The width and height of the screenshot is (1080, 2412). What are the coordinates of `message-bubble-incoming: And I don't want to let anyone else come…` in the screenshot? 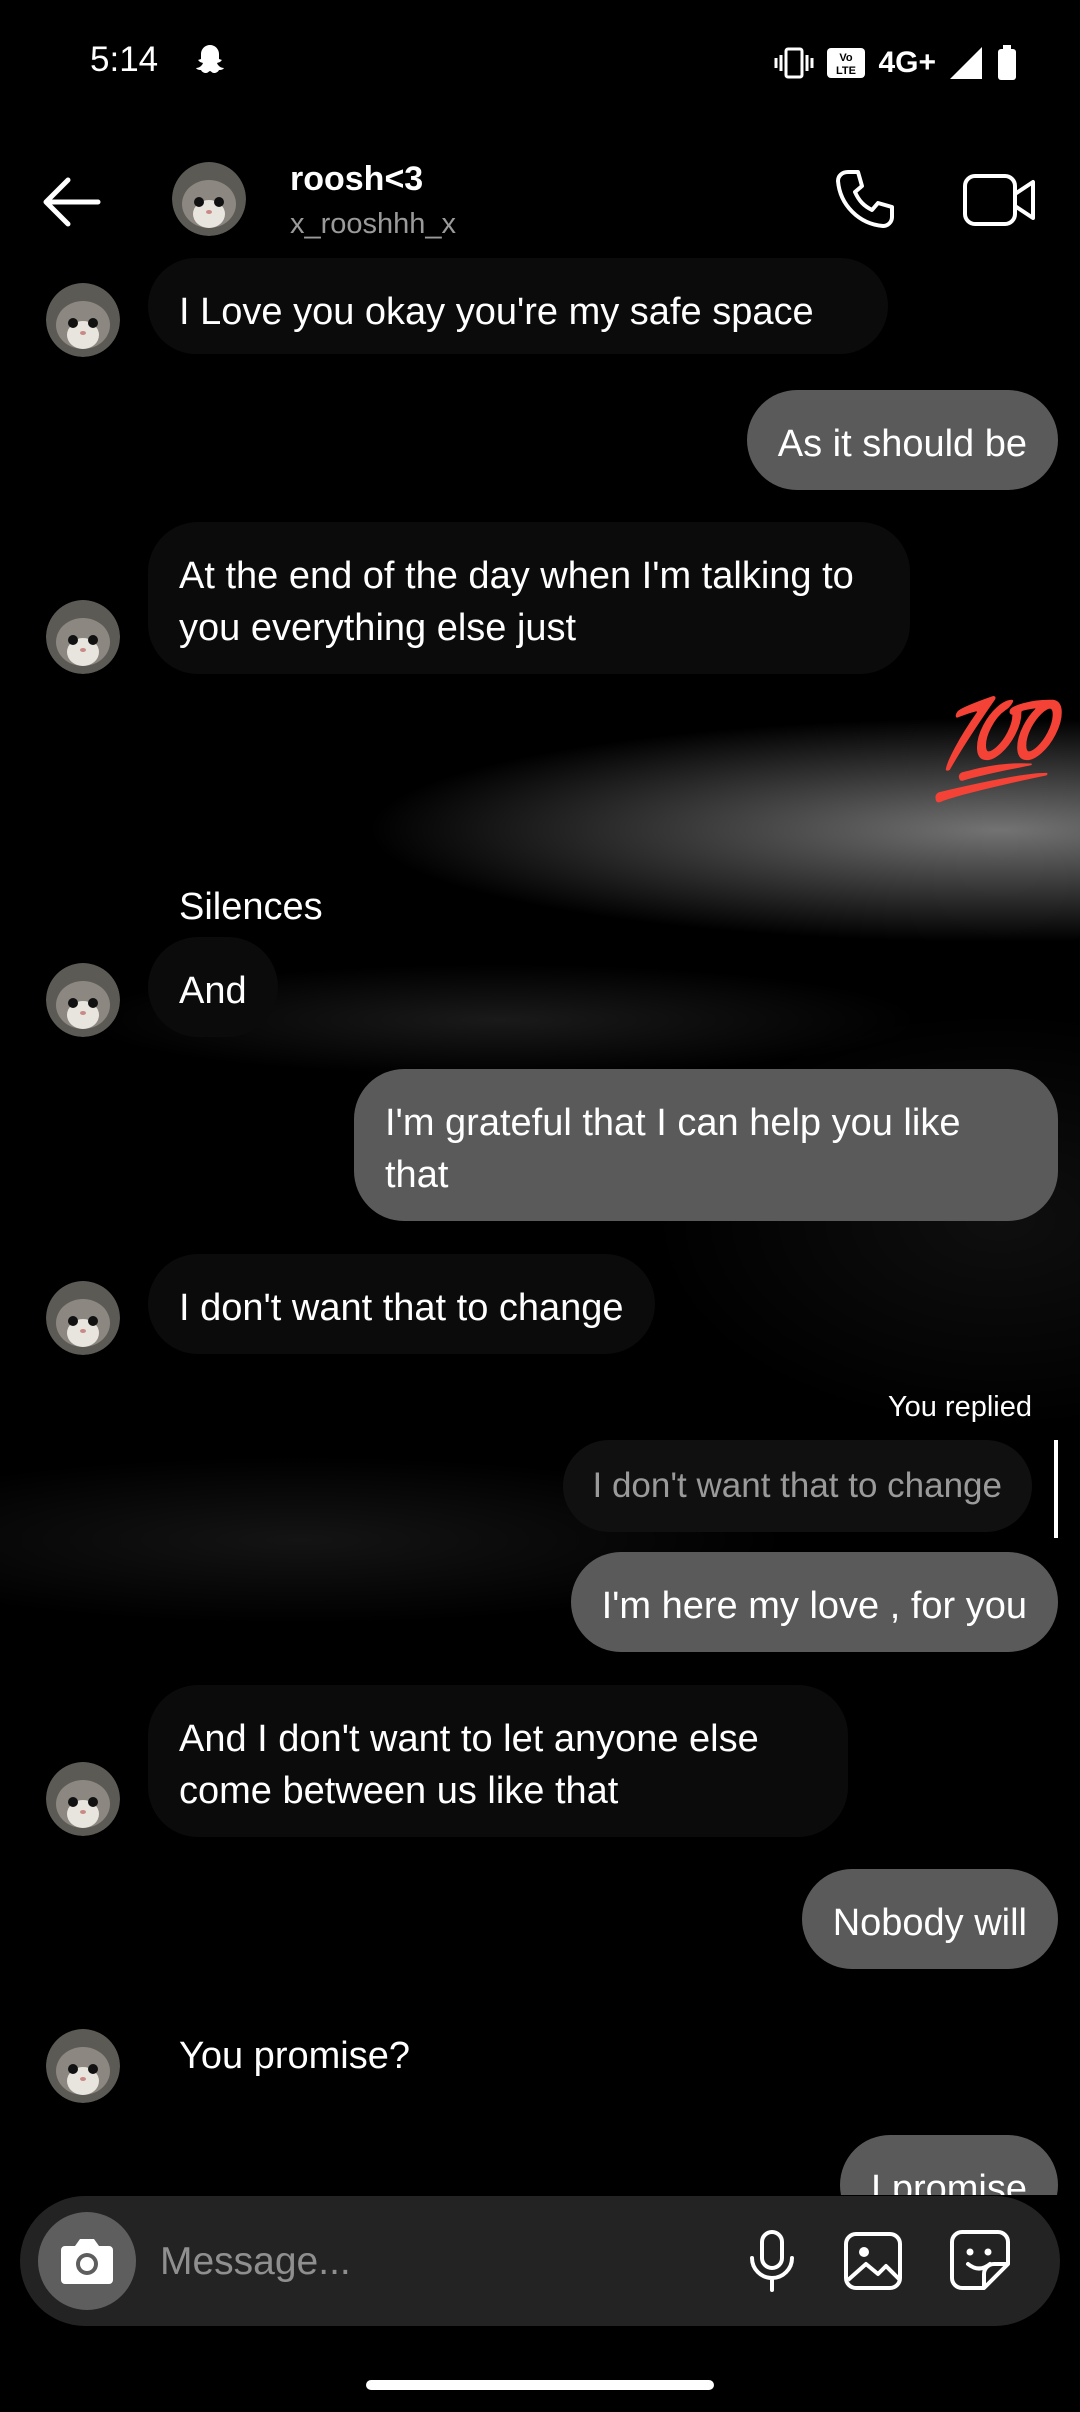 It's located at (498, 1761).